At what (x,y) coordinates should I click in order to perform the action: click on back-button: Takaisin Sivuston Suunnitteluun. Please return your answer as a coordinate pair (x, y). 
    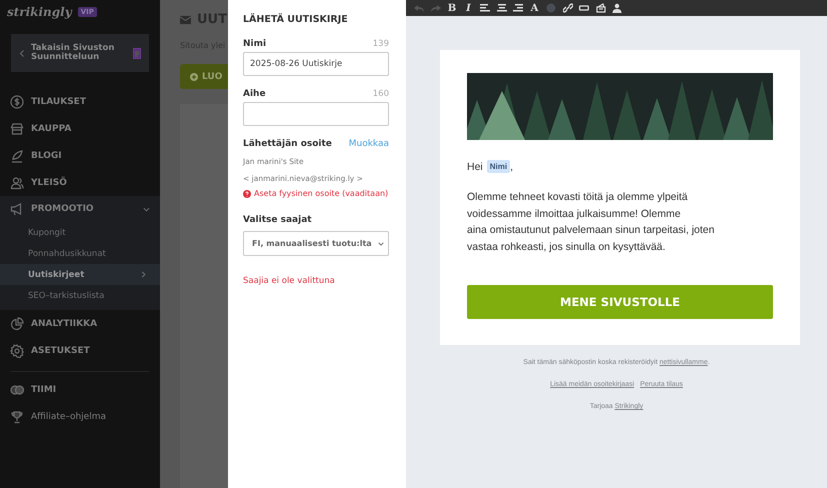
    Looking at the image, I should click on (80, 53).